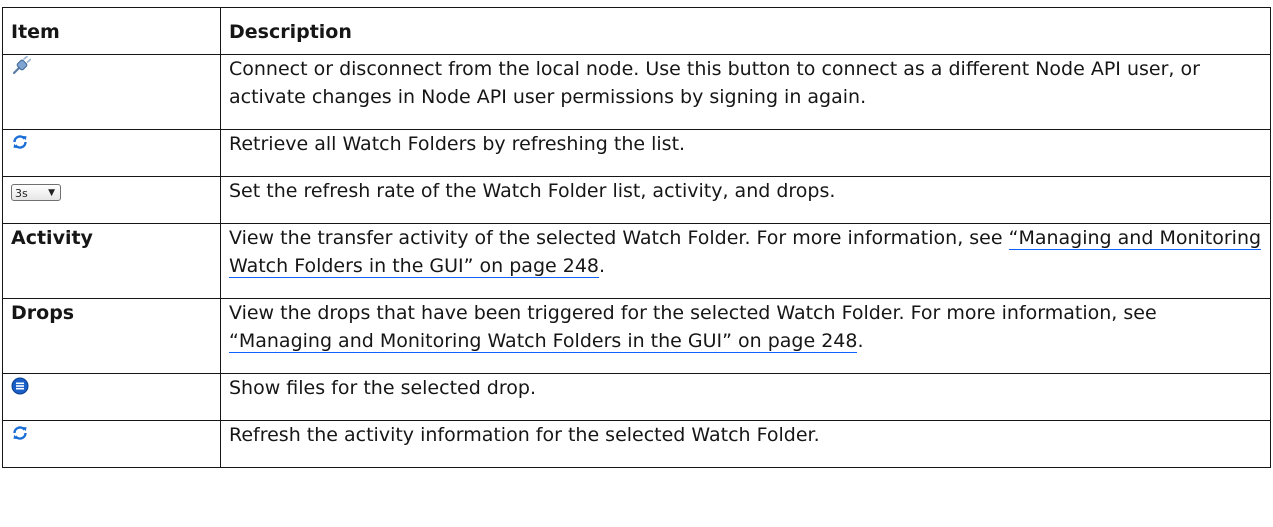  Describe the element at coordinates (21, 69) in the screenshot. I see `connect-plug-icon` at that location.